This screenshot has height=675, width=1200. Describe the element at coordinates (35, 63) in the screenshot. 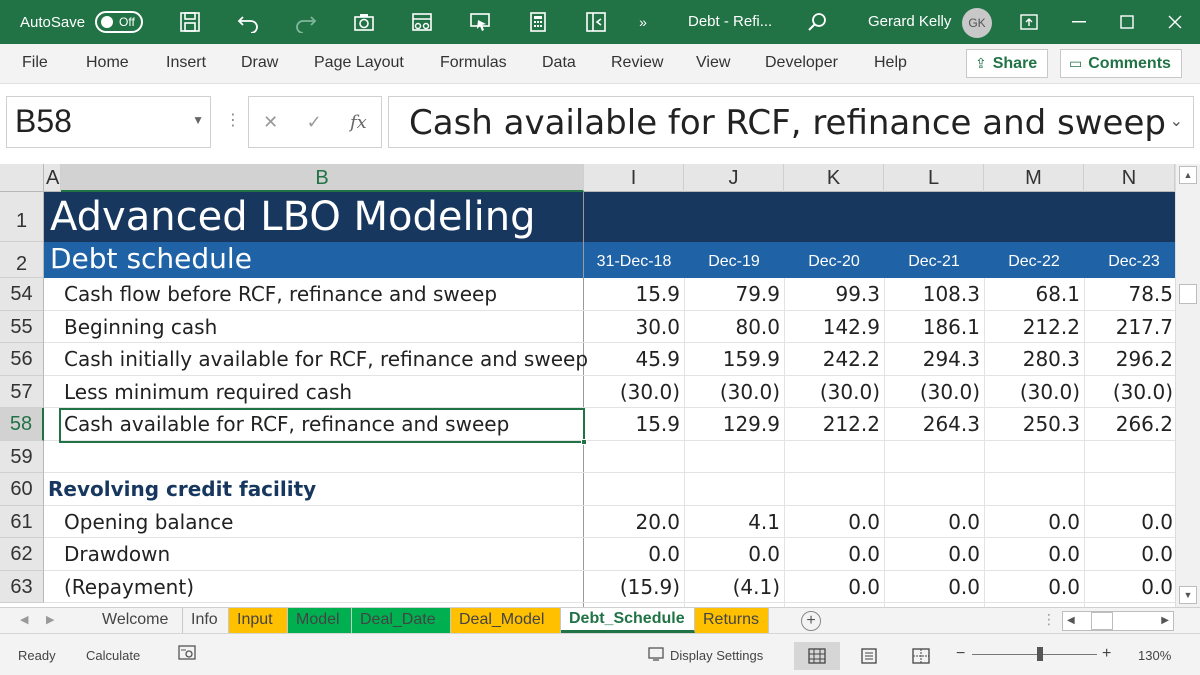

I see `tab-file: File` at that location.